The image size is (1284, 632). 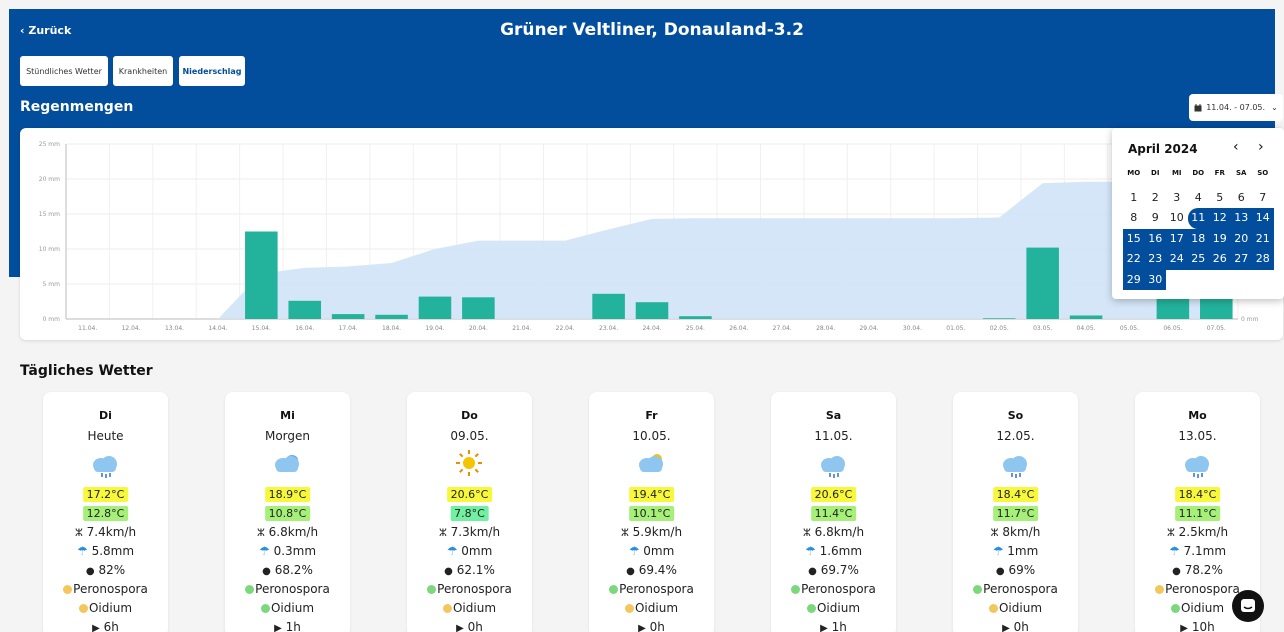 I want to click on calendar-day: 23, so click(x=1155, y=259).